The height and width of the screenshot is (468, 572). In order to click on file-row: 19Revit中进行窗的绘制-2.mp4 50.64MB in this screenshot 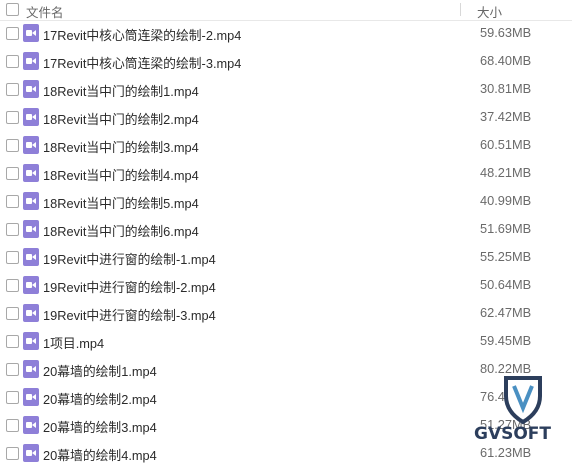, I will do `click(286, 286)`.